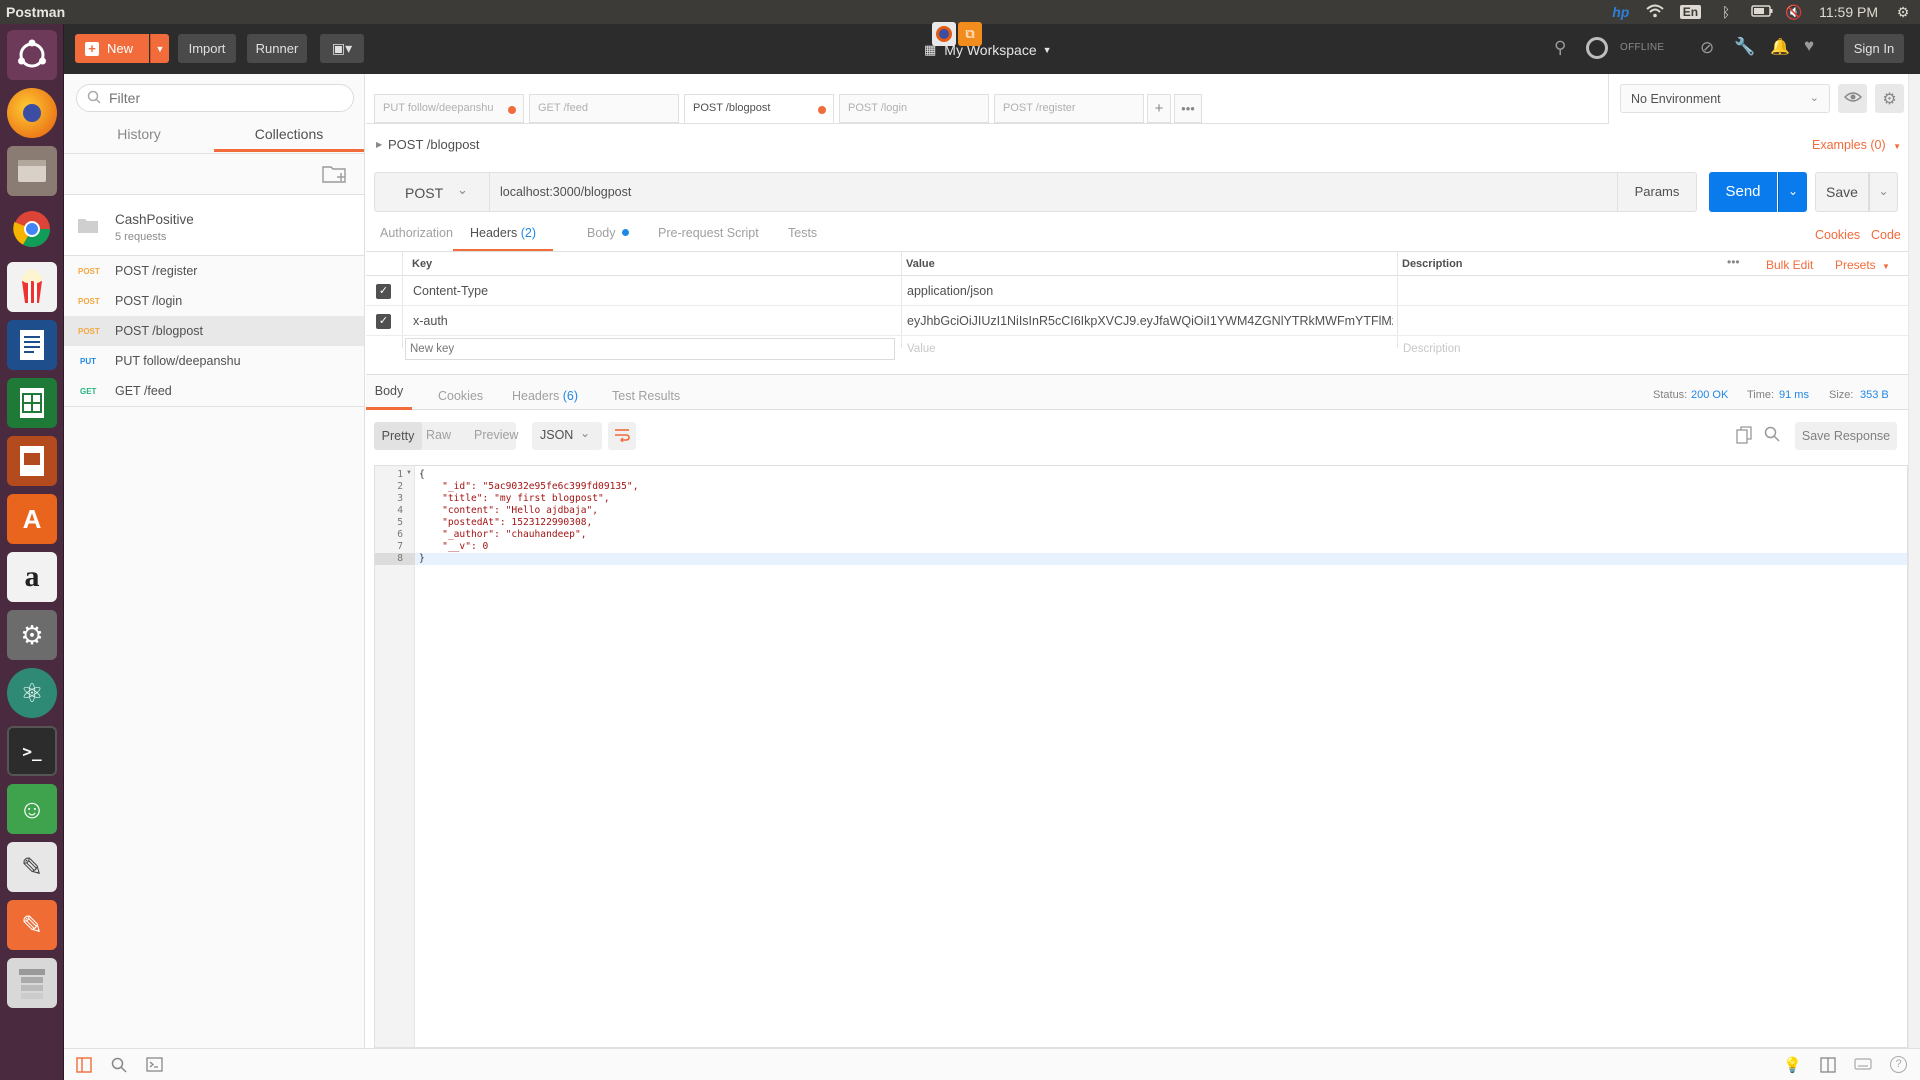  What do you see at coordinates (1809, 46) in the screenshot?
I see `heart-icon: ♥` at bounding box center [1809, 46].